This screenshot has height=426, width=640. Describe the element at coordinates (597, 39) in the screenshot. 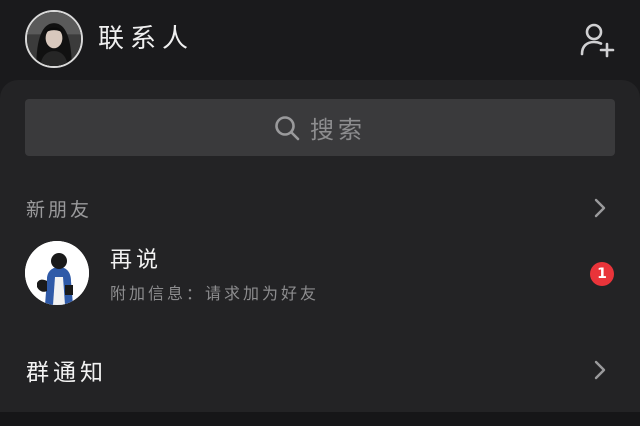

I see `add-contact-icon` at that location.